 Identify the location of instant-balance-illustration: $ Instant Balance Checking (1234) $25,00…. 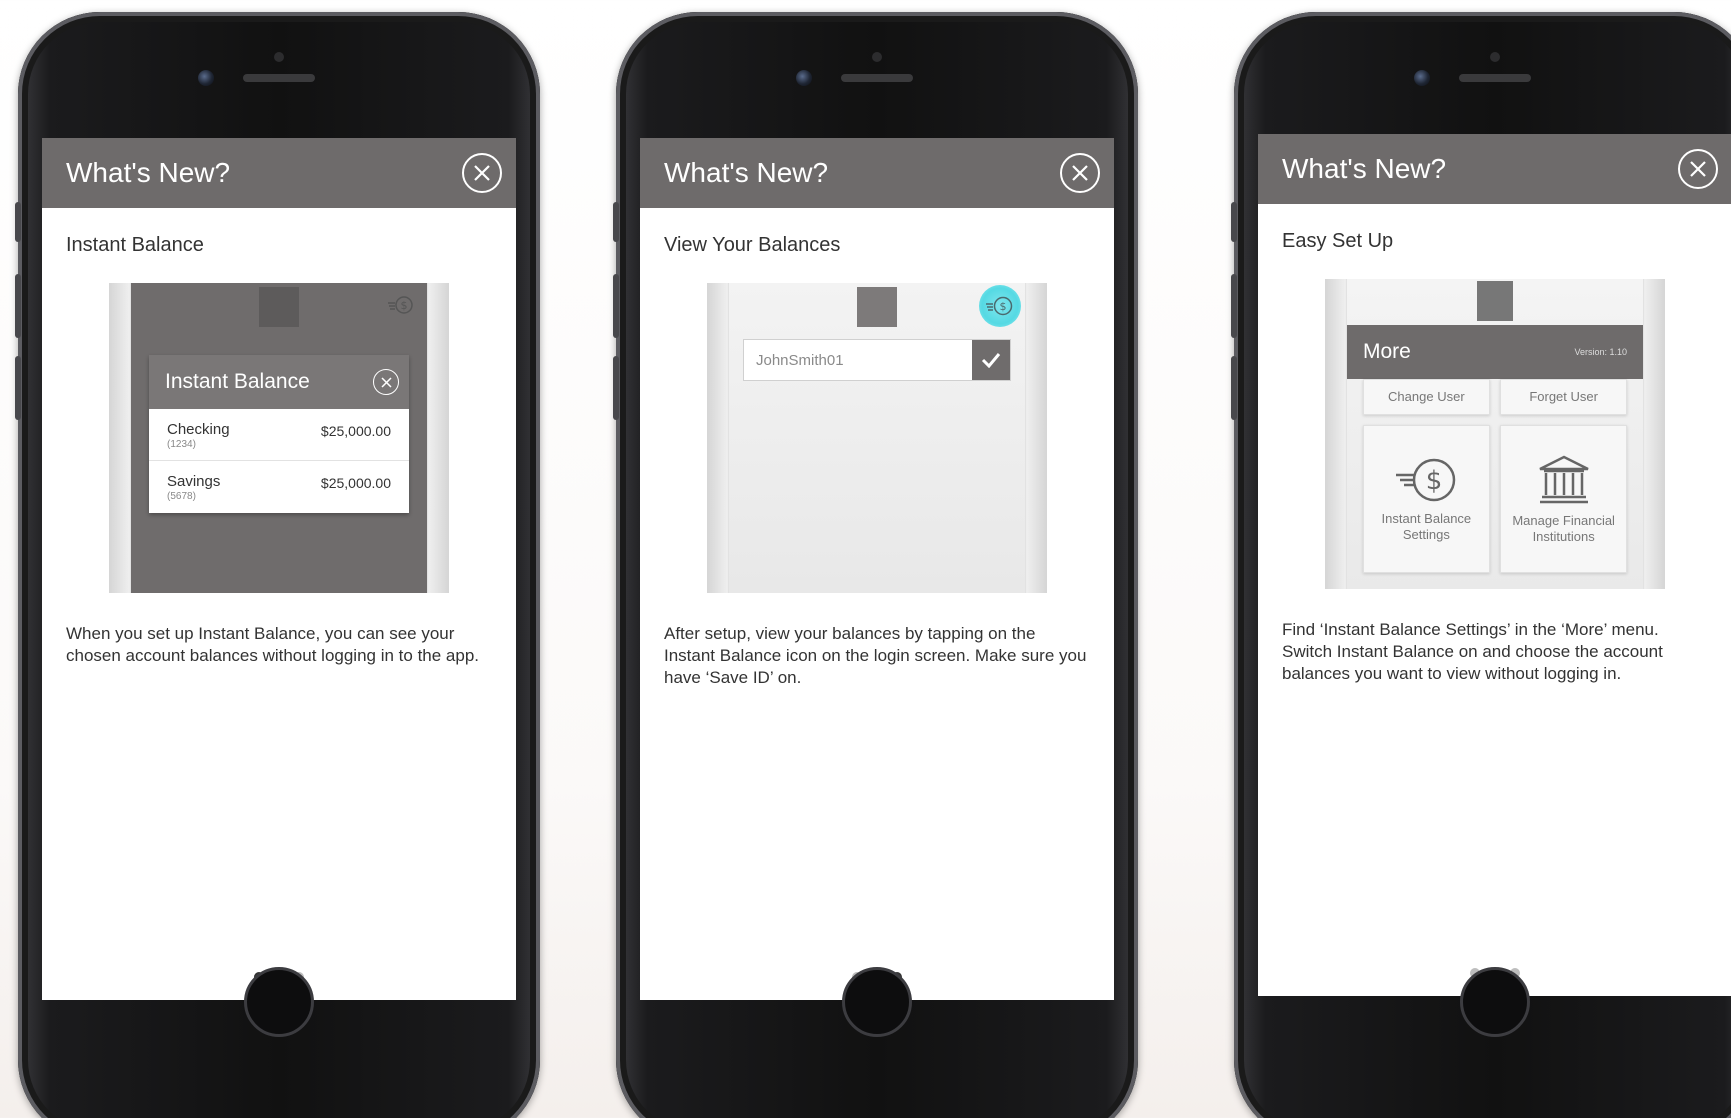
(279, 438).